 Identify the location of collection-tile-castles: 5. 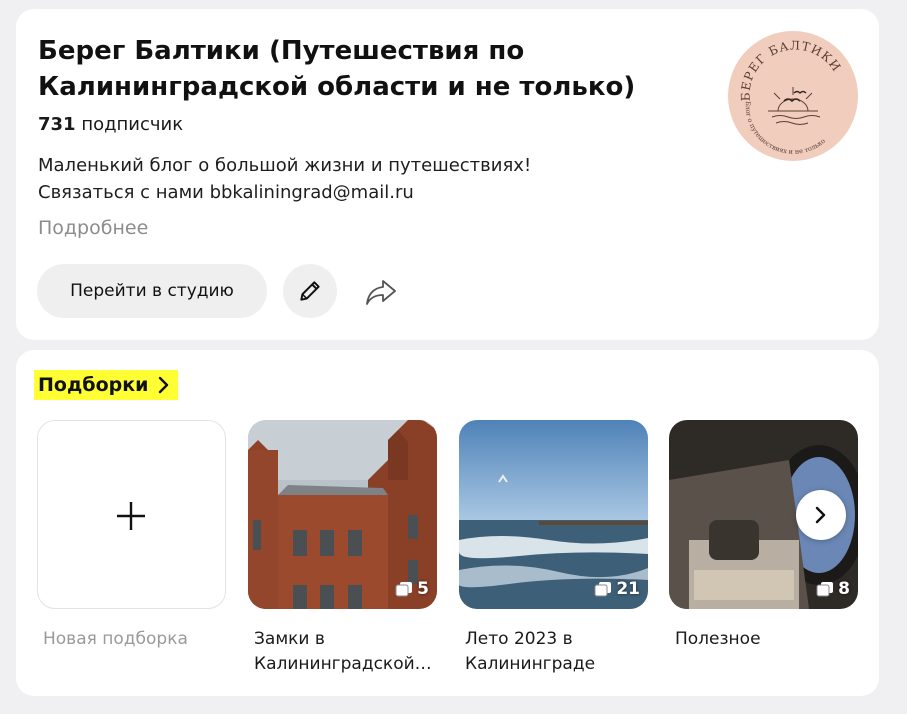
(342, 514).